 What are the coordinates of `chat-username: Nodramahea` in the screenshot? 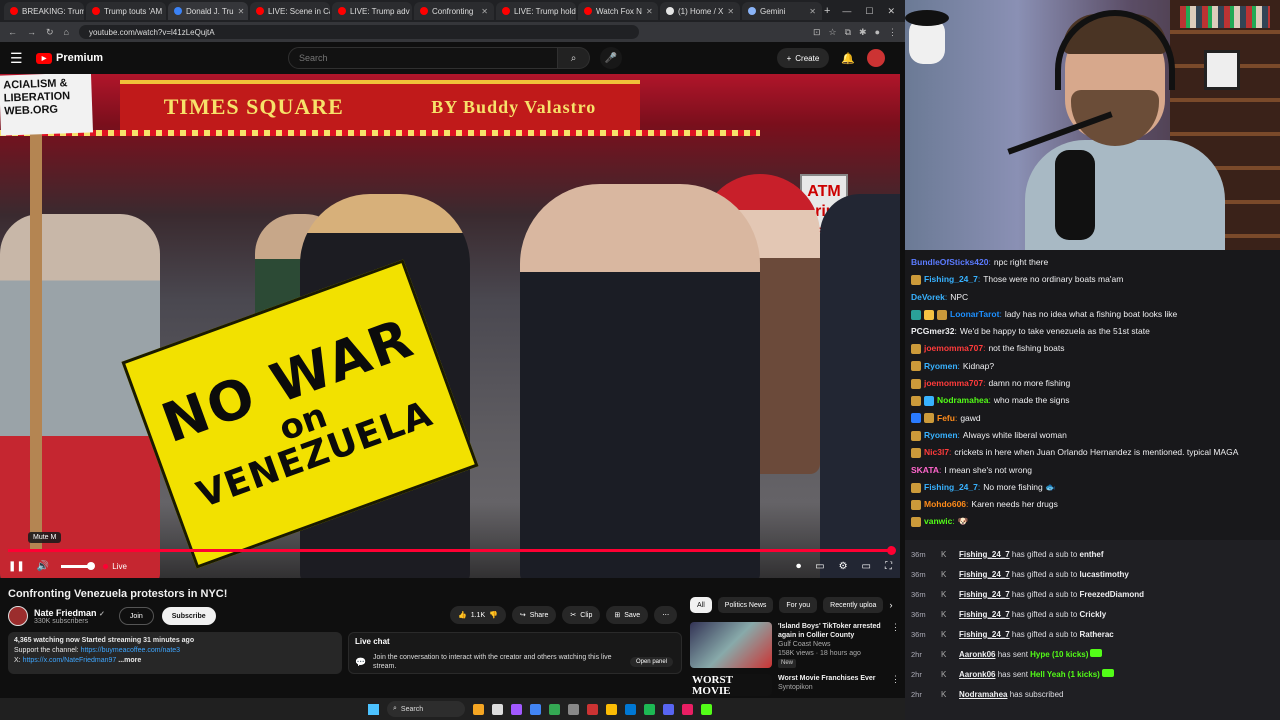 It's located at (963, 400).